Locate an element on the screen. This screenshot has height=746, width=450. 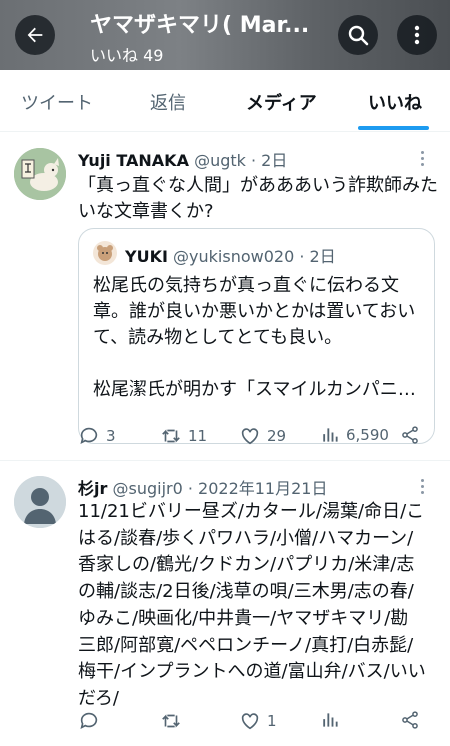
tweet-text-line: はる/談春/歩くパワハラ/小僧/ハマカーン/ is located at coordinates (246, 538).